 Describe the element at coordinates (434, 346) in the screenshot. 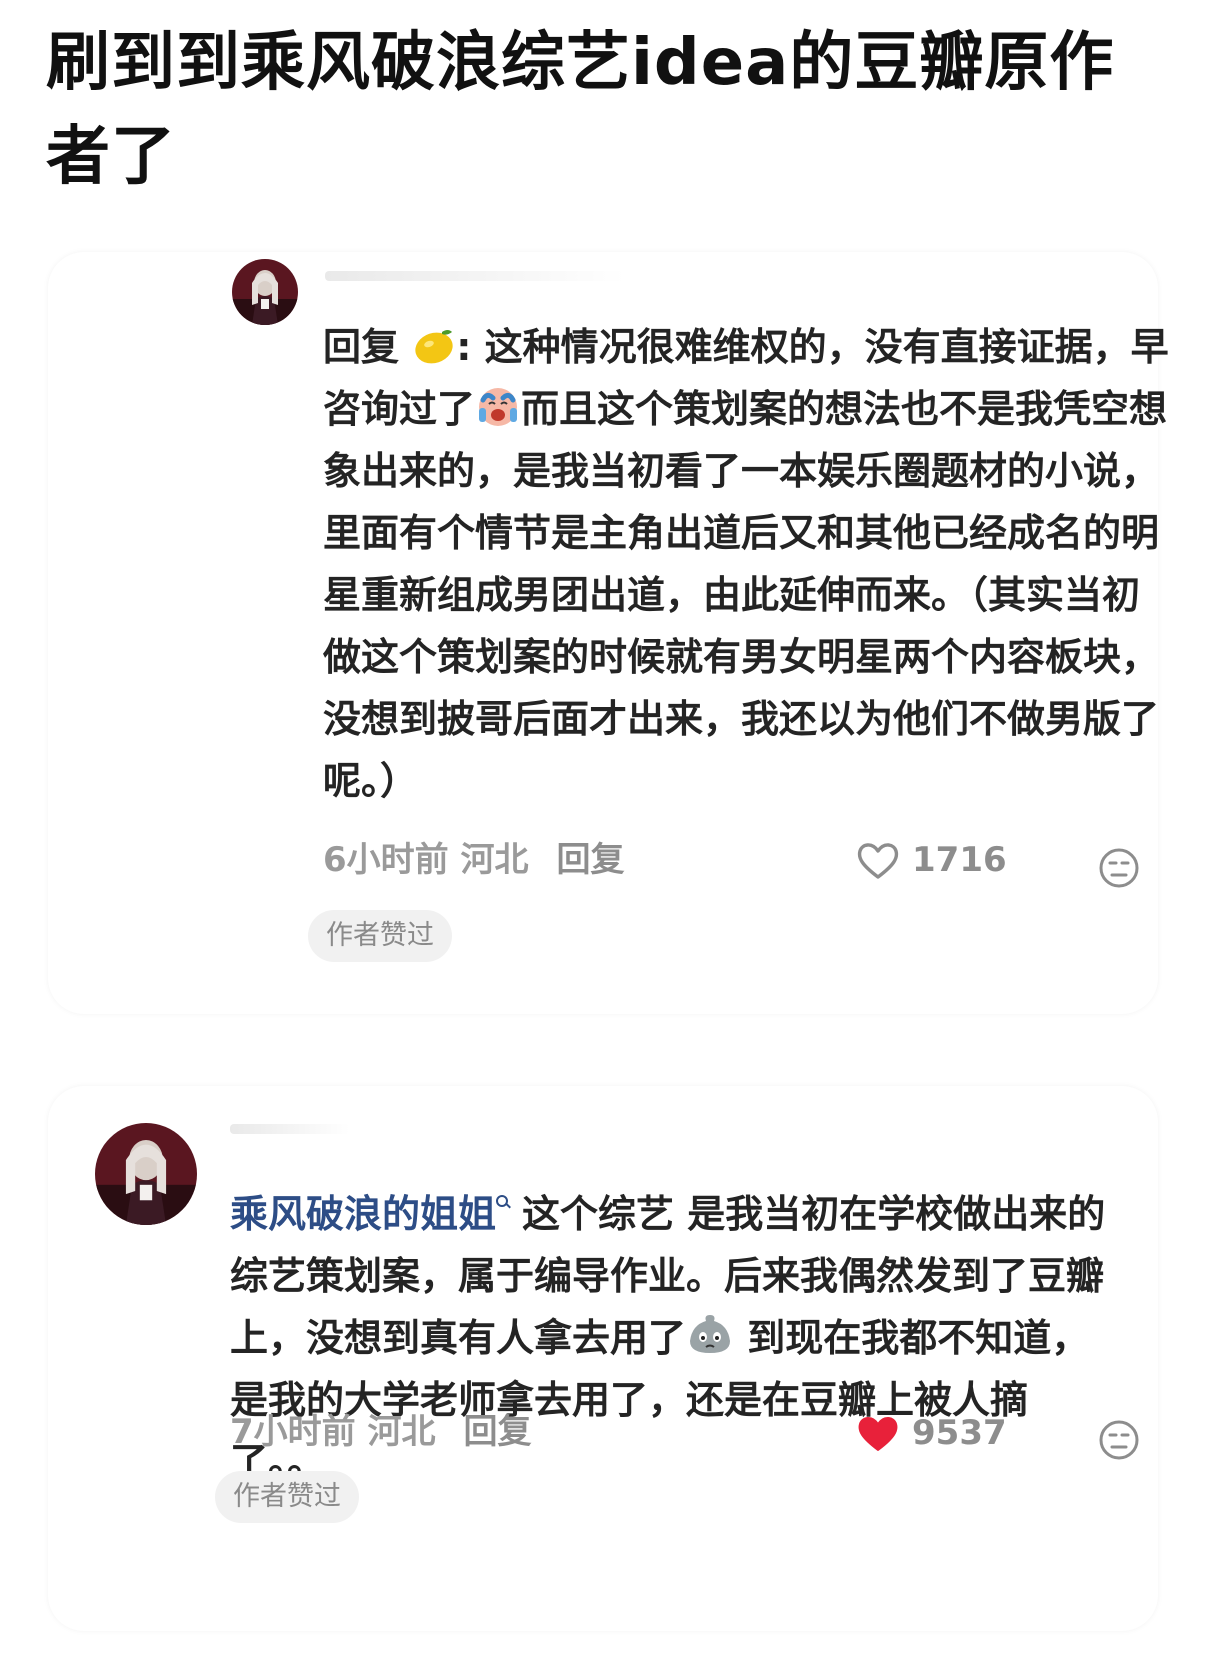

I see `lemon-emoji` at that location.